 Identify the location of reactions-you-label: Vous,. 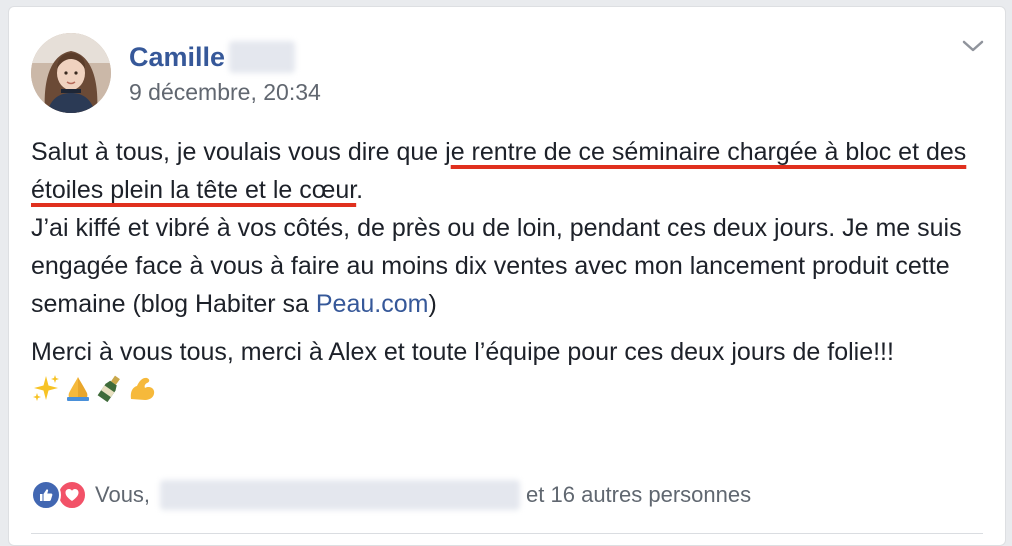
(122, 495).